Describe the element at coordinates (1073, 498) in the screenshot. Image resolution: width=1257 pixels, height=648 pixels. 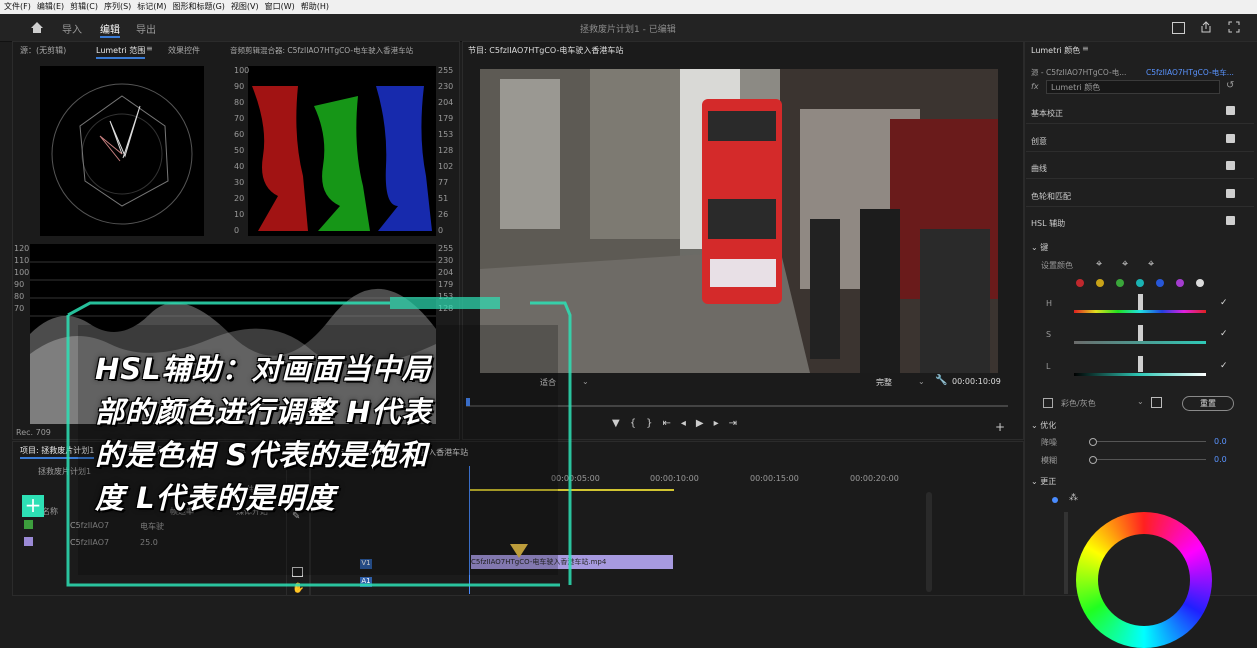
I see `three-wheel-icon: ⁂` at that location.